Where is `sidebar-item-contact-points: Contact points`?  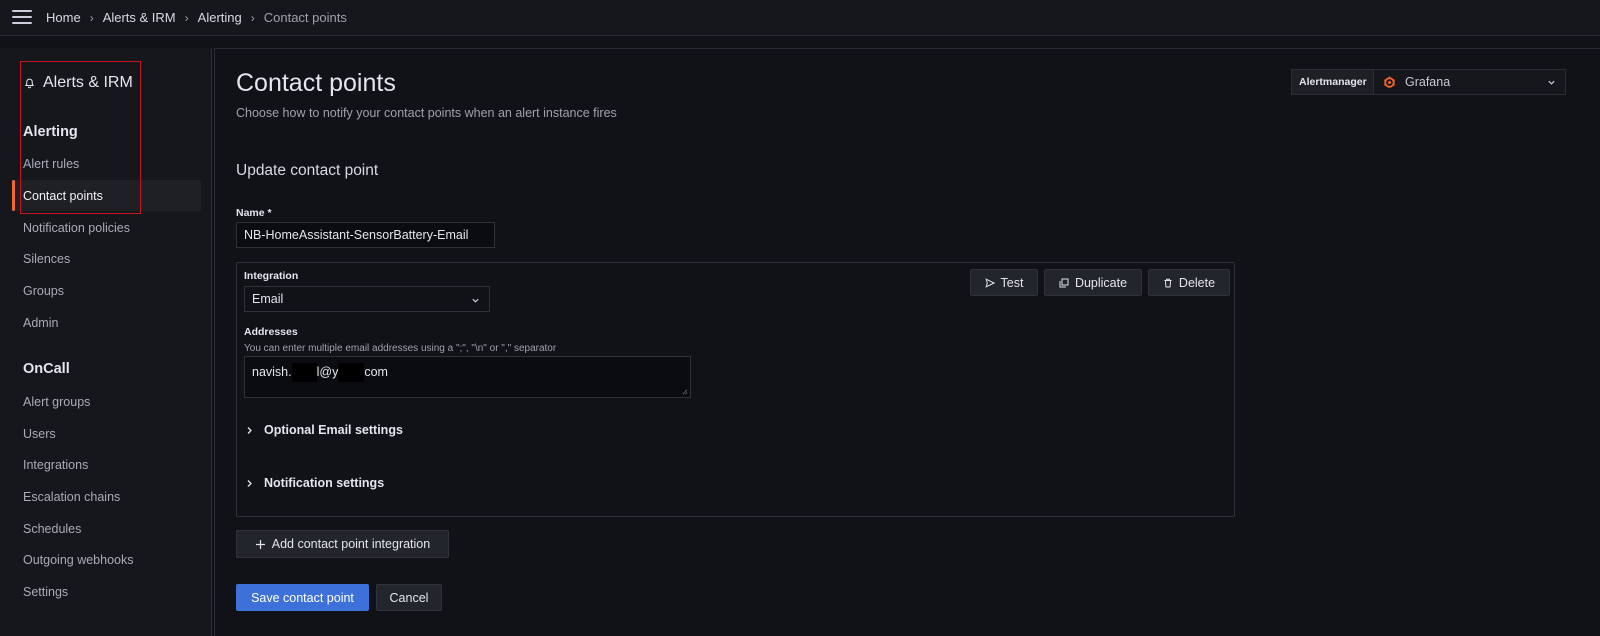 sidebar-item-contact-points: Contact points is located at coordinates (63, 196).